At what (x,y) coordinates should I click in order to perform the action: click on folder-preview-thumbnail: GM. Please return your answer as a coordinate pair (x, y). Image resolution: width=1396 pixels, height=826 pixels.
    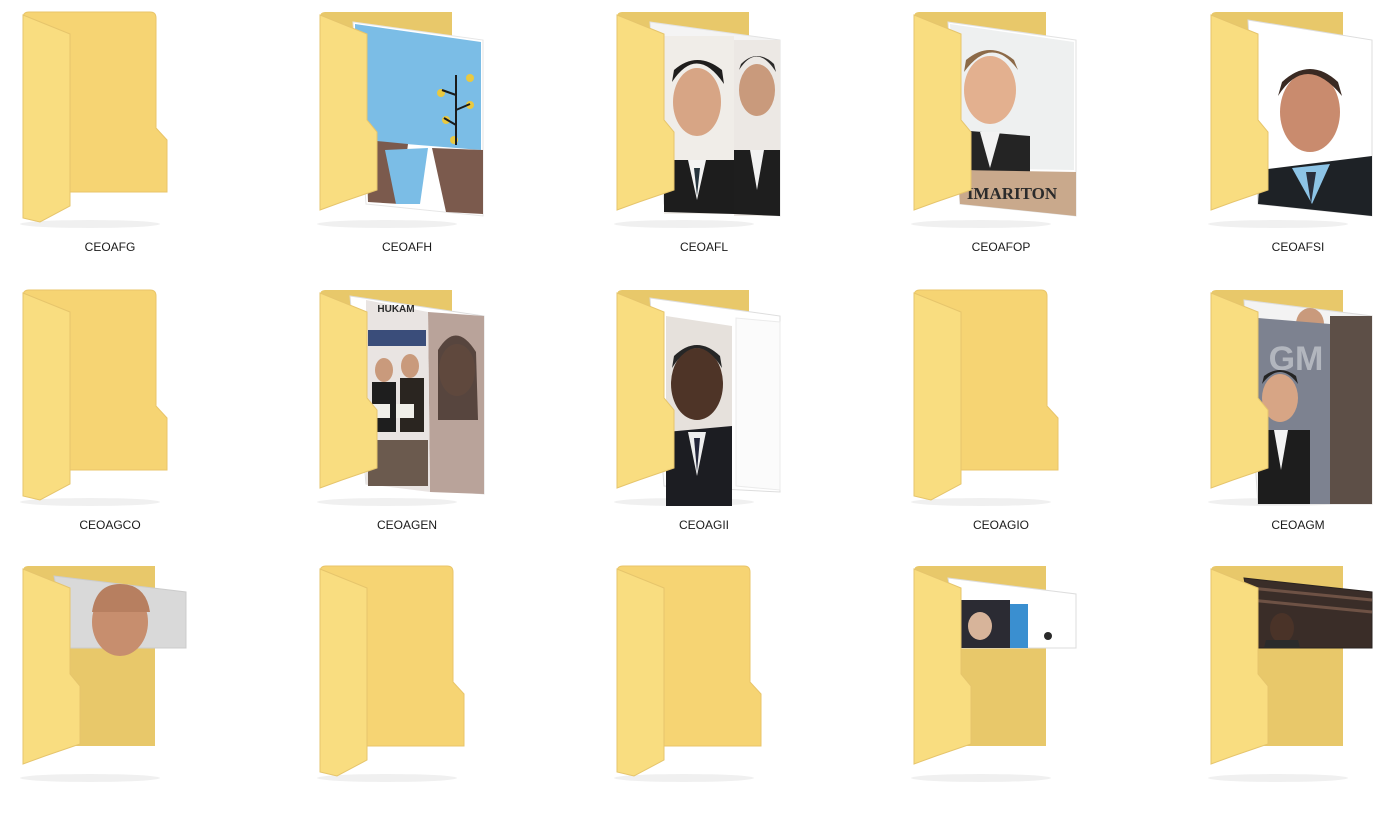
    Looking at the image, I should click on (1308, 402).